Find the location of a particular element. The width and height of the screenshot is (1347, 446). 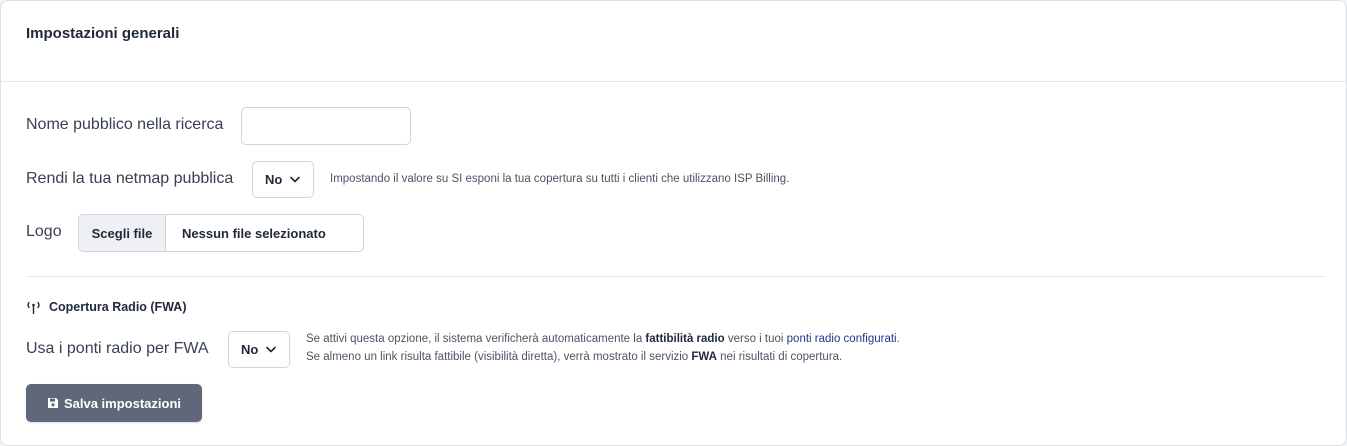

fwa-help-2-bold: FWA is located at coordinates (704, 357).